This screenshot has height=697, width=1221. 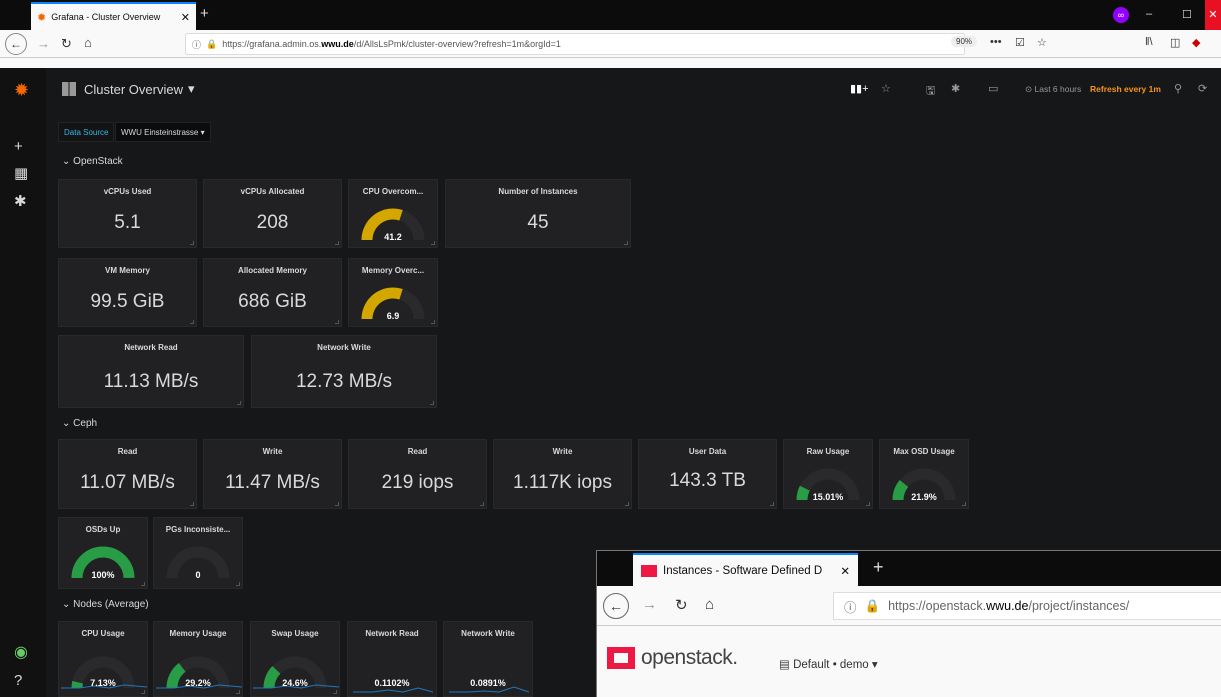 I want to click on ublock-icon: ◆, so click(x=1196, y=42).